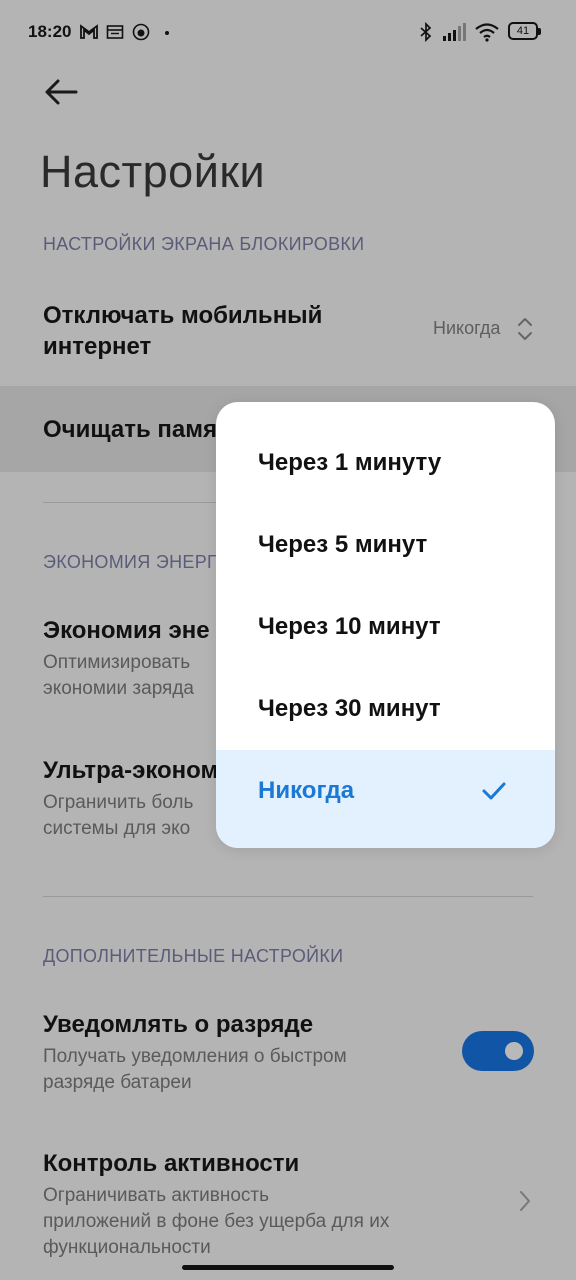  I want to click on setting-clear-memory-title: Очищать памя, so click(130, 429).